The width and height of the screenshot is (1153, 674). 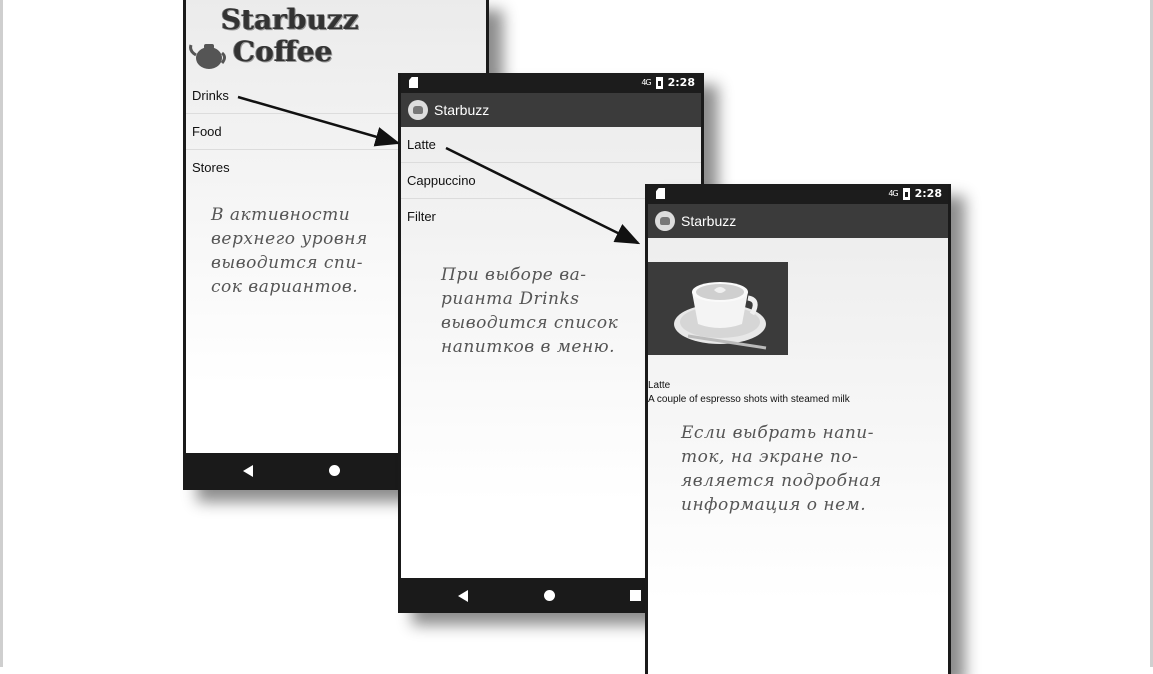 What do you see at coordinates (659, 385) in the screenshot?
I see `drink-name: Latte` at bounding box center [659, 385].